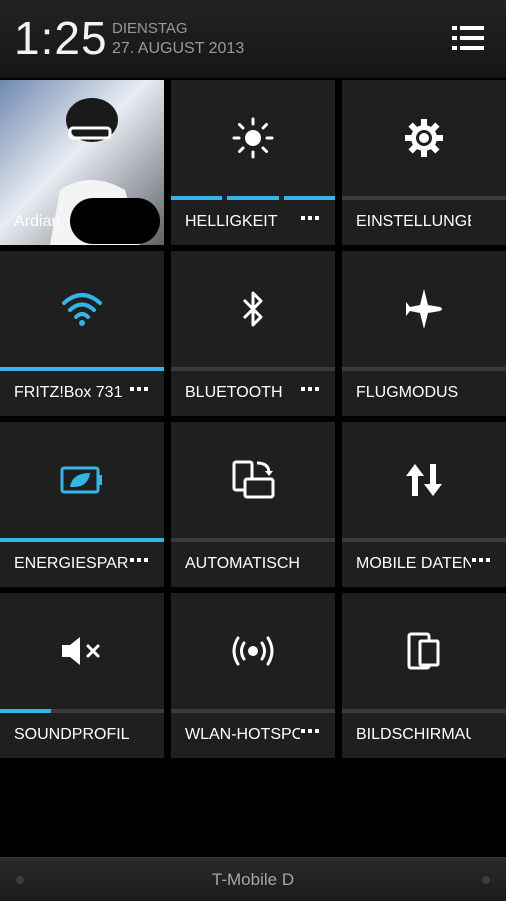 Image resolution: width=506 pixels, height=901 pixels. What do you see at coordinates (178, 48) in the screenshot?
I see `date-label: 27. AUGUST 2013` at bounding box center [178, 48].